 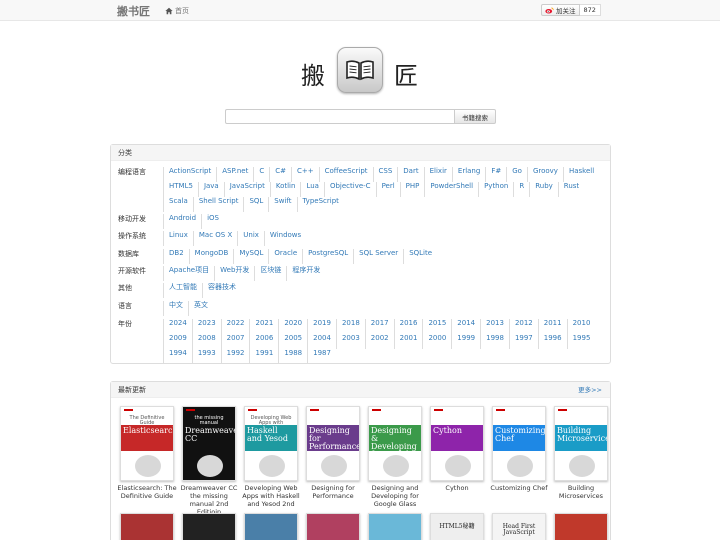 What do you see at coordinates (436, 326) in the screenshot?
I see `category-link: 2015` at bounding box center [436, 326].